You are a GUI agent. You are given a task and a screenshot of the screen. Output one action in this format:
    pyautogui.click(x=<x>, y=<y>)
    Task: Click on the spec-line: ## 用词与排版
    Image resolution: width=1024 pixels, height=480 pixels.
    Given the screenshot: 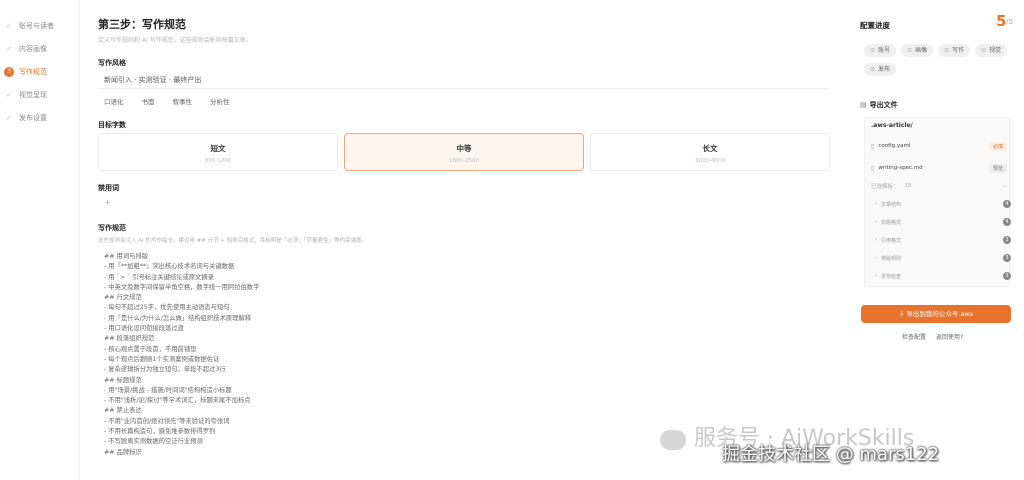 What is the action you would take?
    pyautogui.click(x=126, y=256)
    